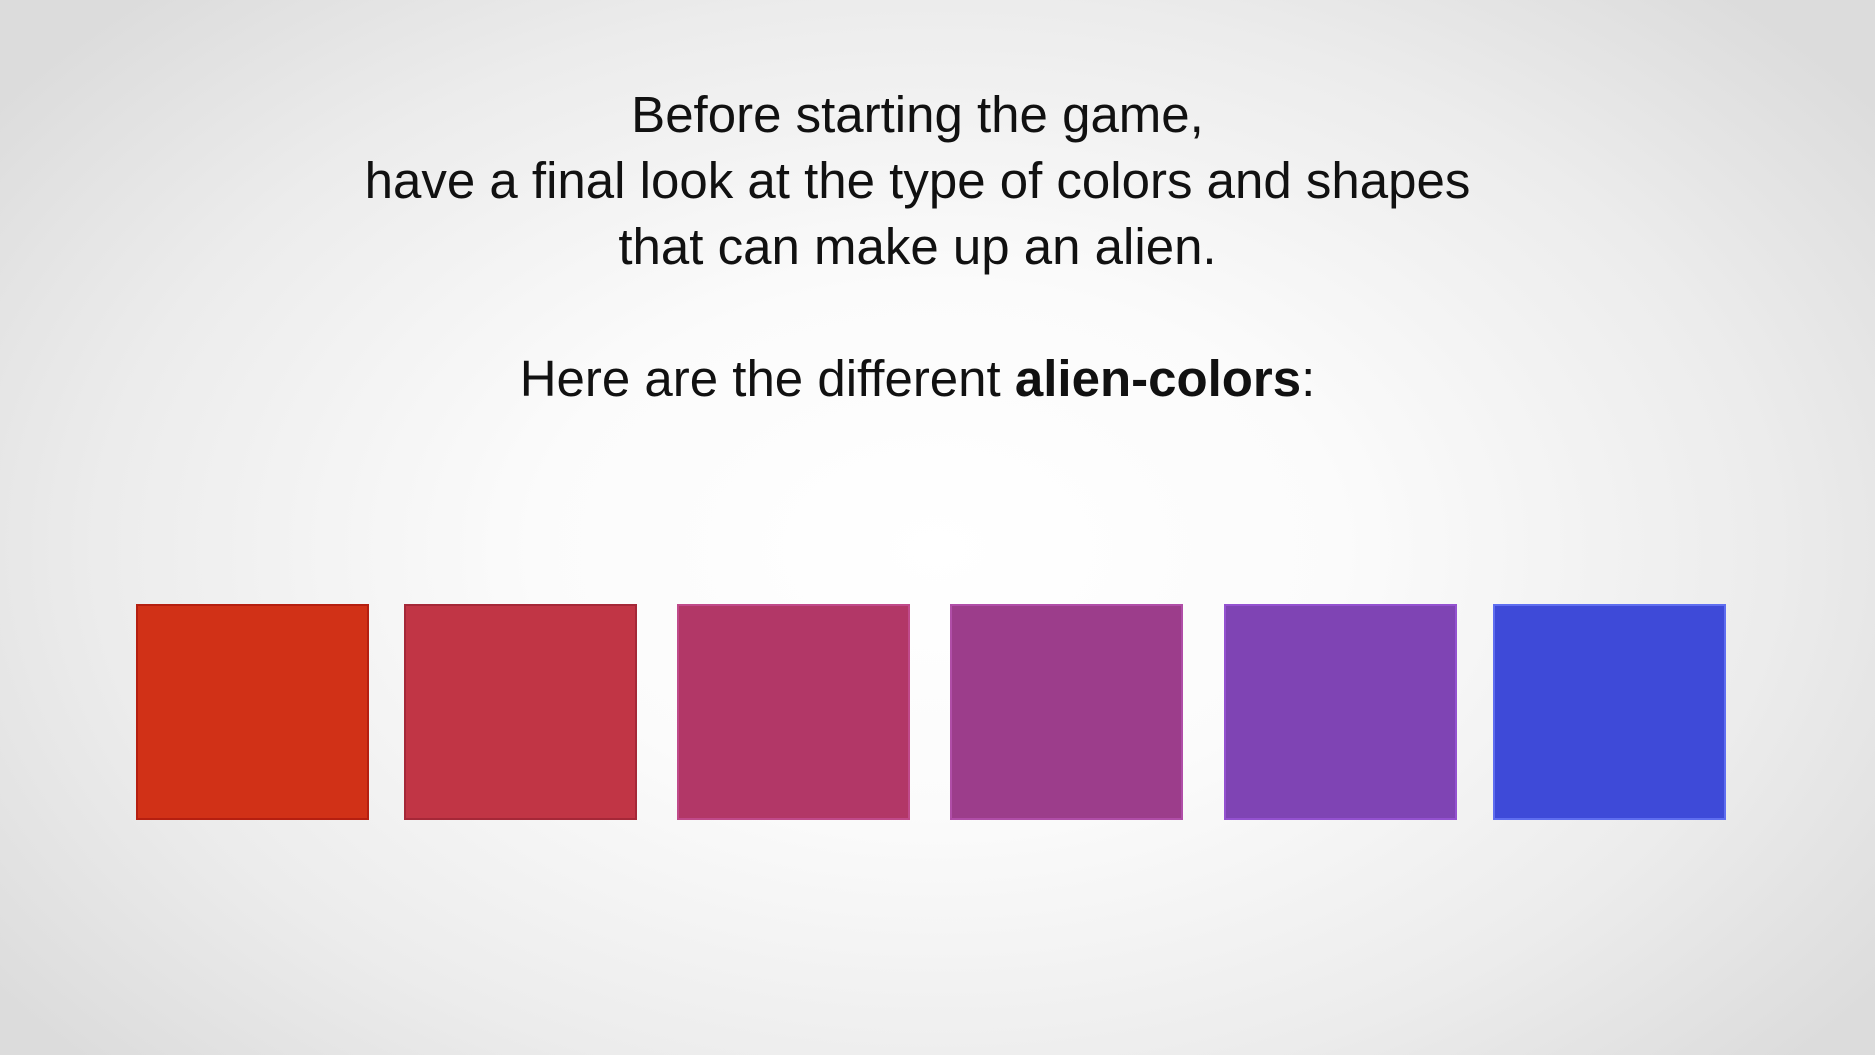 The image size is (1875, 1055). Describe the element at coordinates (917, 114) in the screenshot. I see `intro-line-1: Before starting the game,` at that location.